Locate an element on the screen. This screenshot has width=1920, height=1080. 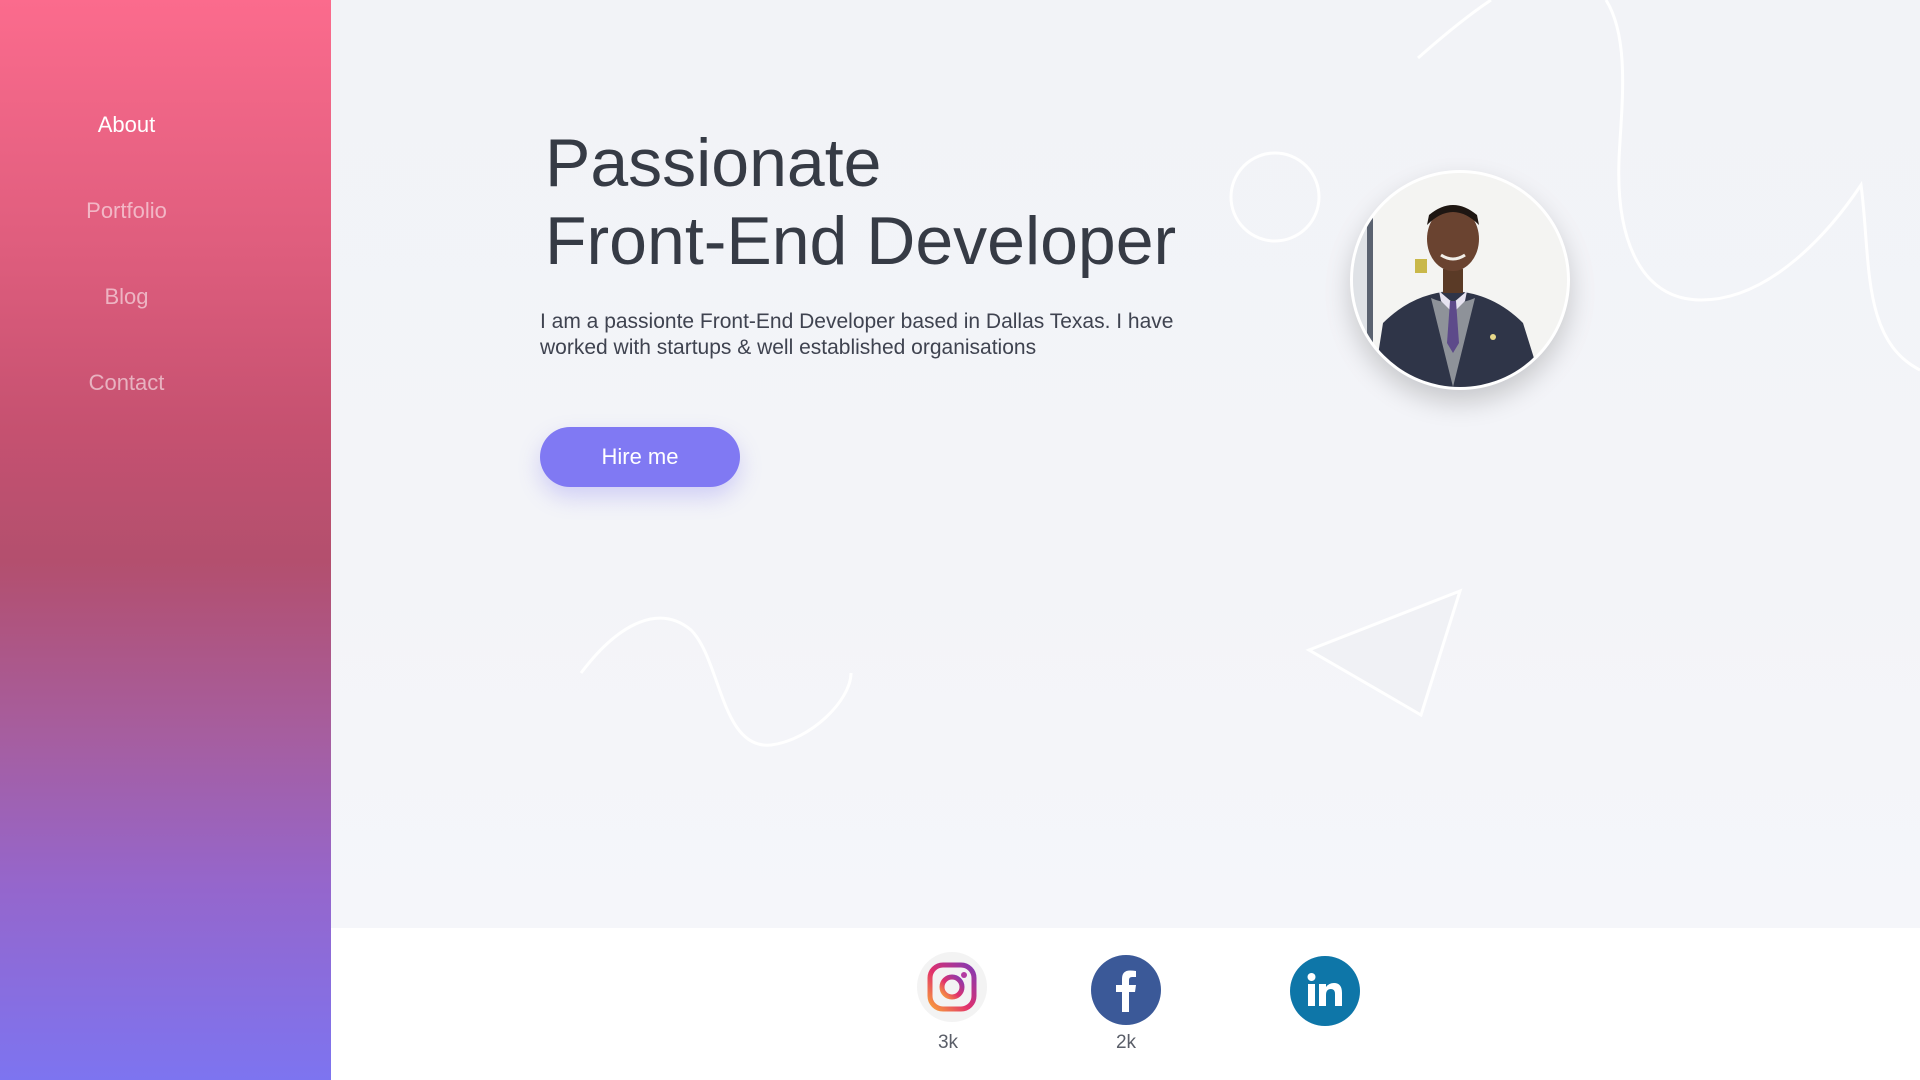
social-footer: 3k 2k is located at coordinates (1125, 1004).